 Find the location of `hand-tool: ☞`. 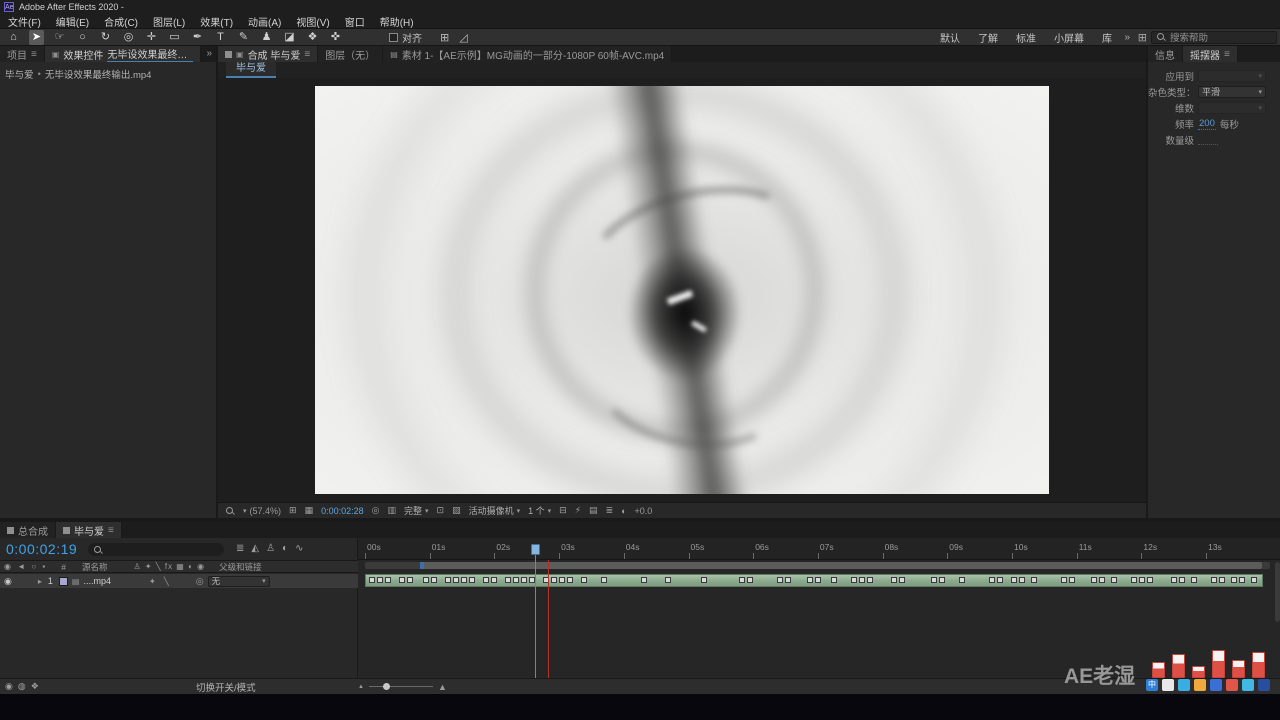

hand-tool: ☞ is located at coordinates (59, 37).